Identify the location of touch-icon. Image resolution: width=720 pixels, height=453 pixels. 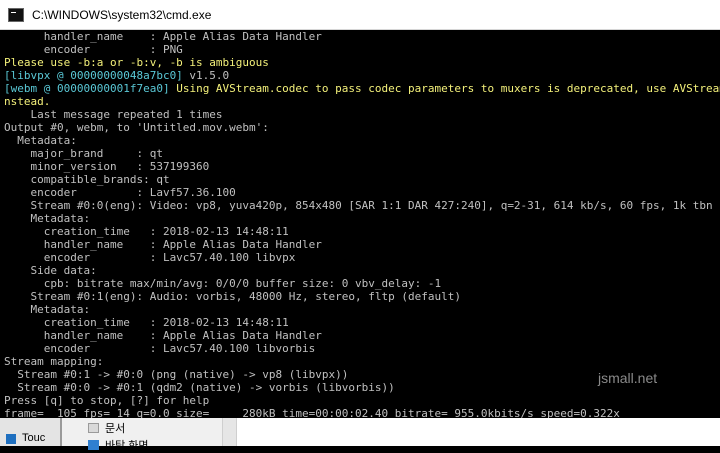
(11, 439).